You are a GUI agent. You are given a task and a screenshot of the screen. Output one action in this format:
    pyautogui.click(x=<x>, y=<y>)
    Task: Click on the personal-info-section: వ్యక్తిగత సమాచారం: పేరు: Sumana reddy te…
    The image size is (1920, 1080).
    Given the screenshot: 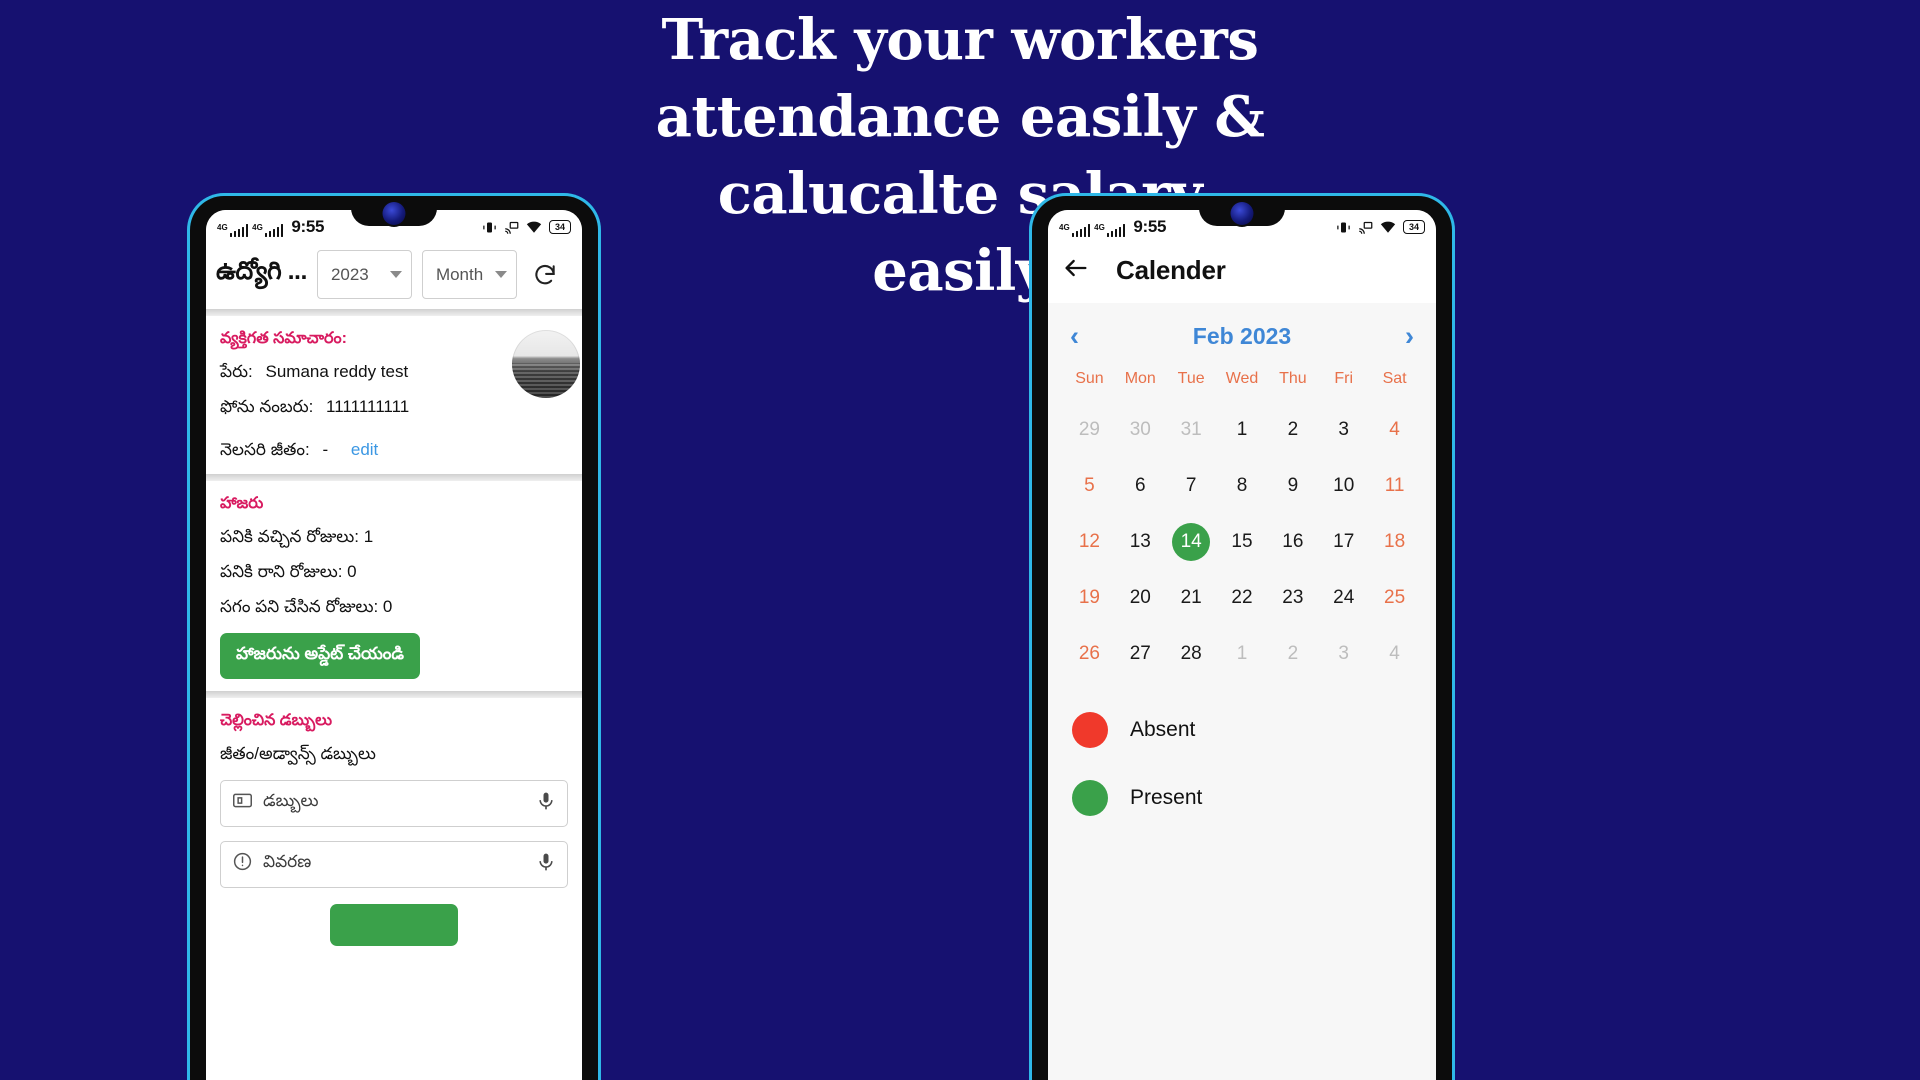 What is the action you would take?
    pyautogui.click(x=394, y=395)
    